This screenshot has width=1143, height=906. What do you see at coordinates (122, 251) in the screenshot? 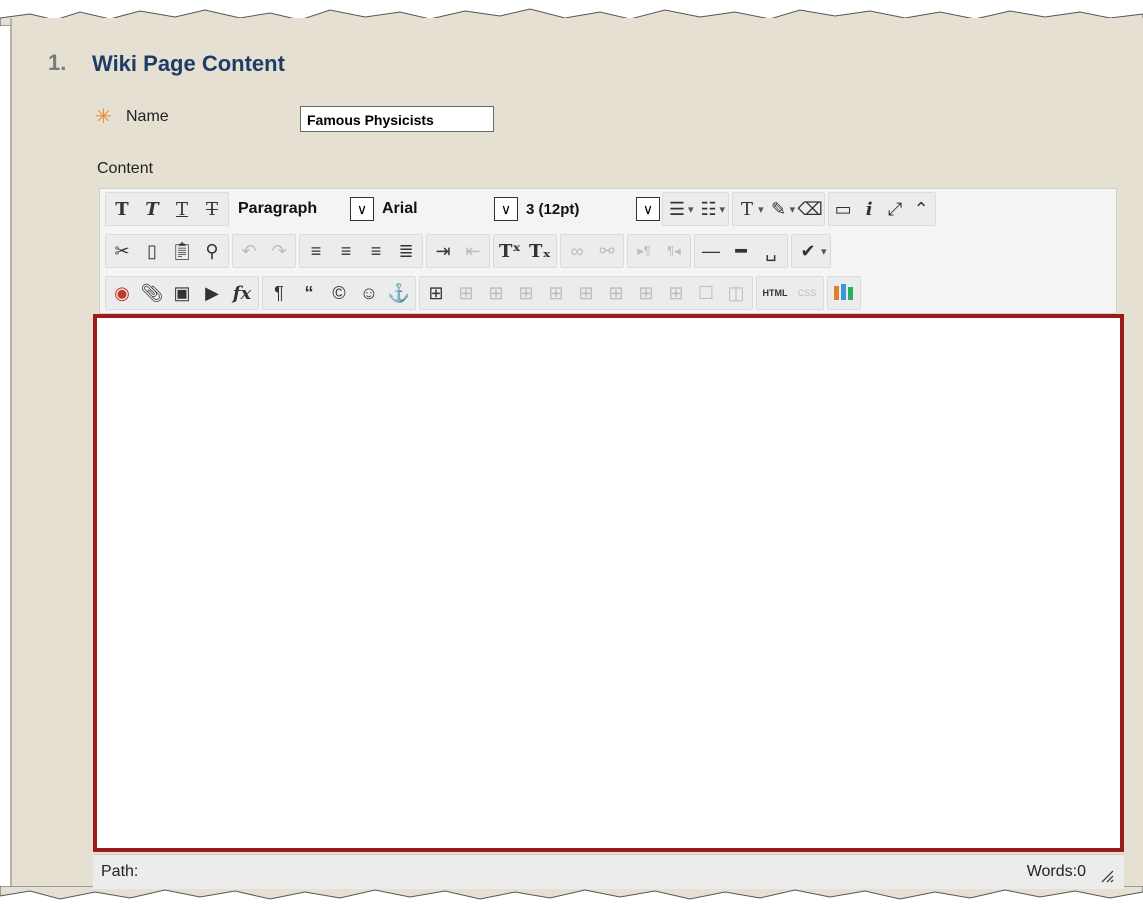
I see `cut-icon: ✂` at bounding box center [122, 251].